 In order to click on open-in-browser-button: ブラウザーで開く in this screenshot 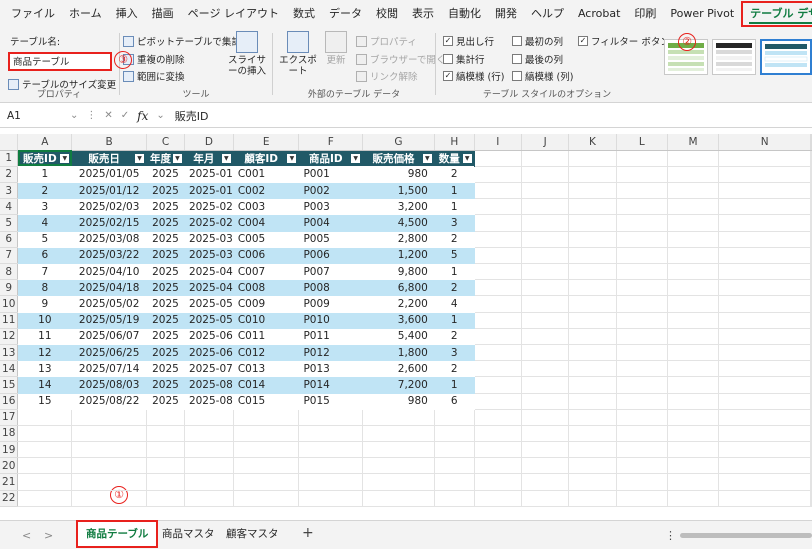, I will do `click(400, 59)`.